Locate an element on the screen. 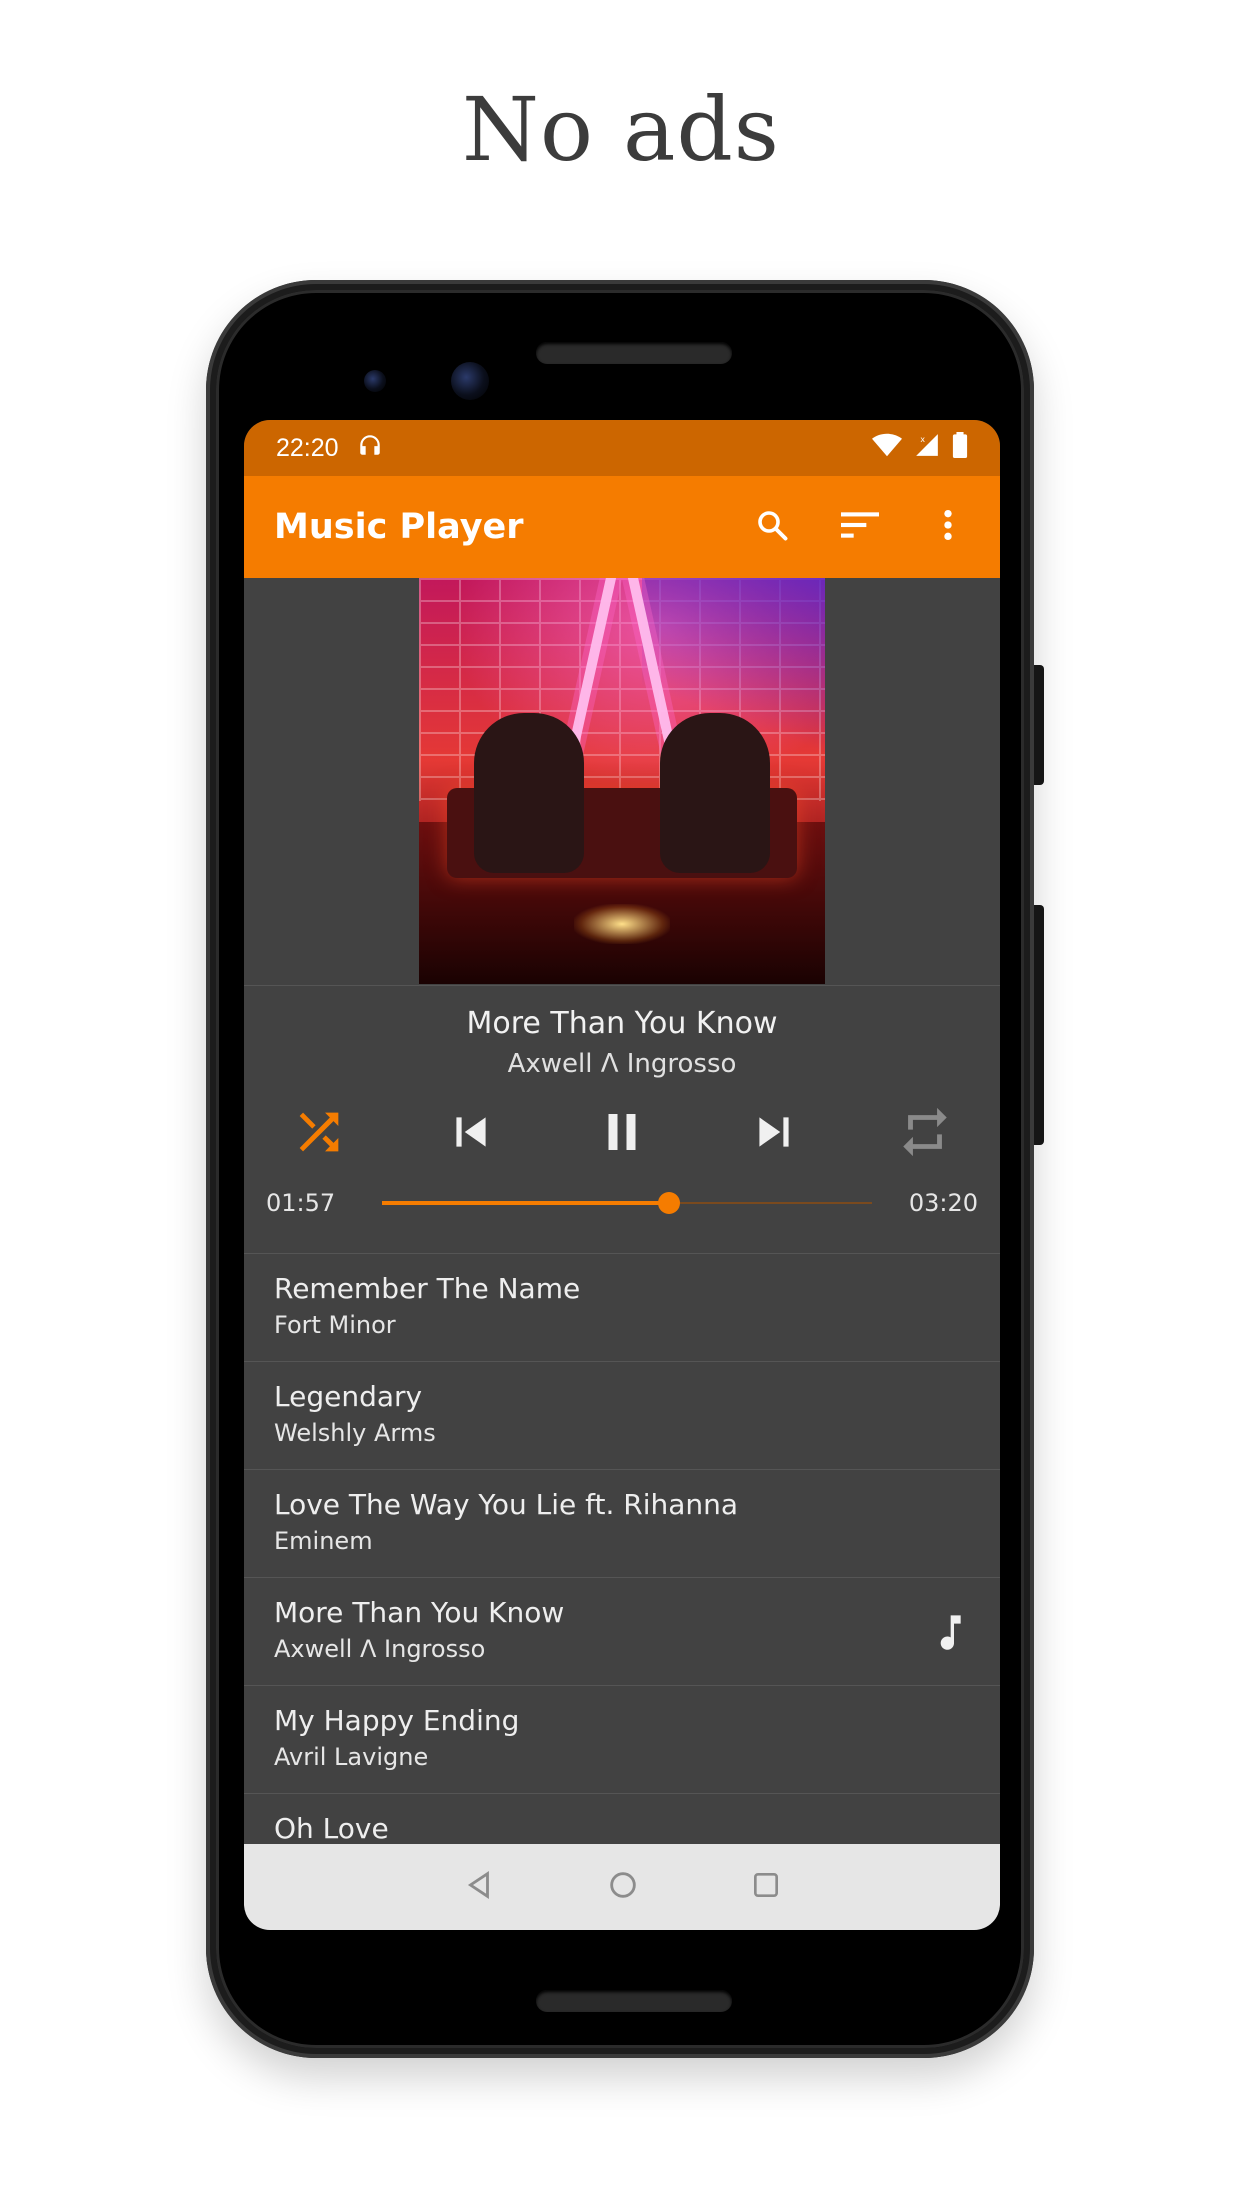  list-item: Legendary Welshly Arms is located at coordinates (622, 1416).